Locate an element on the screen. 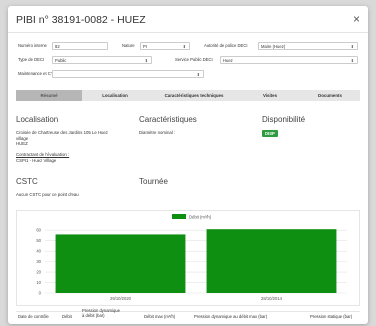 The height and width of the screenshot is (326, 376). tab-visites: Visites is located at coordinates (270, 95).